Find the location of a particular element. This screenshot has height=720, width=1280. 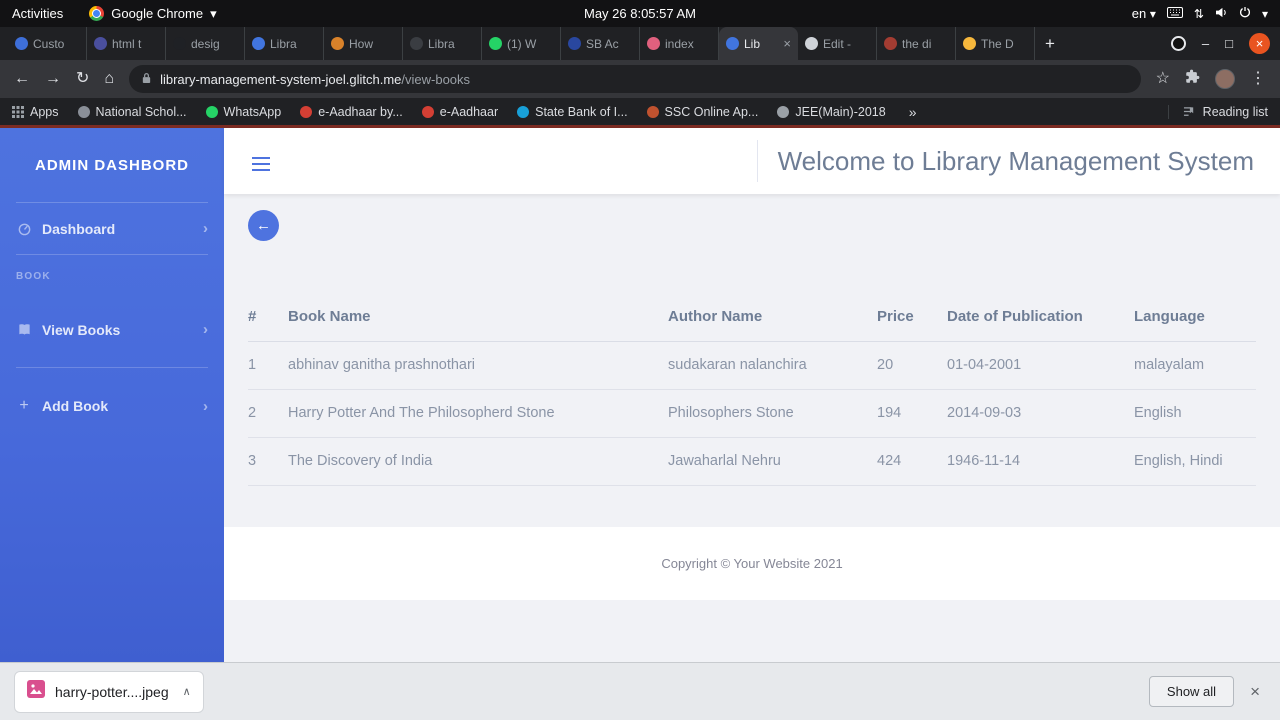

browser-tab: the di is located at coordinates (916, 43).